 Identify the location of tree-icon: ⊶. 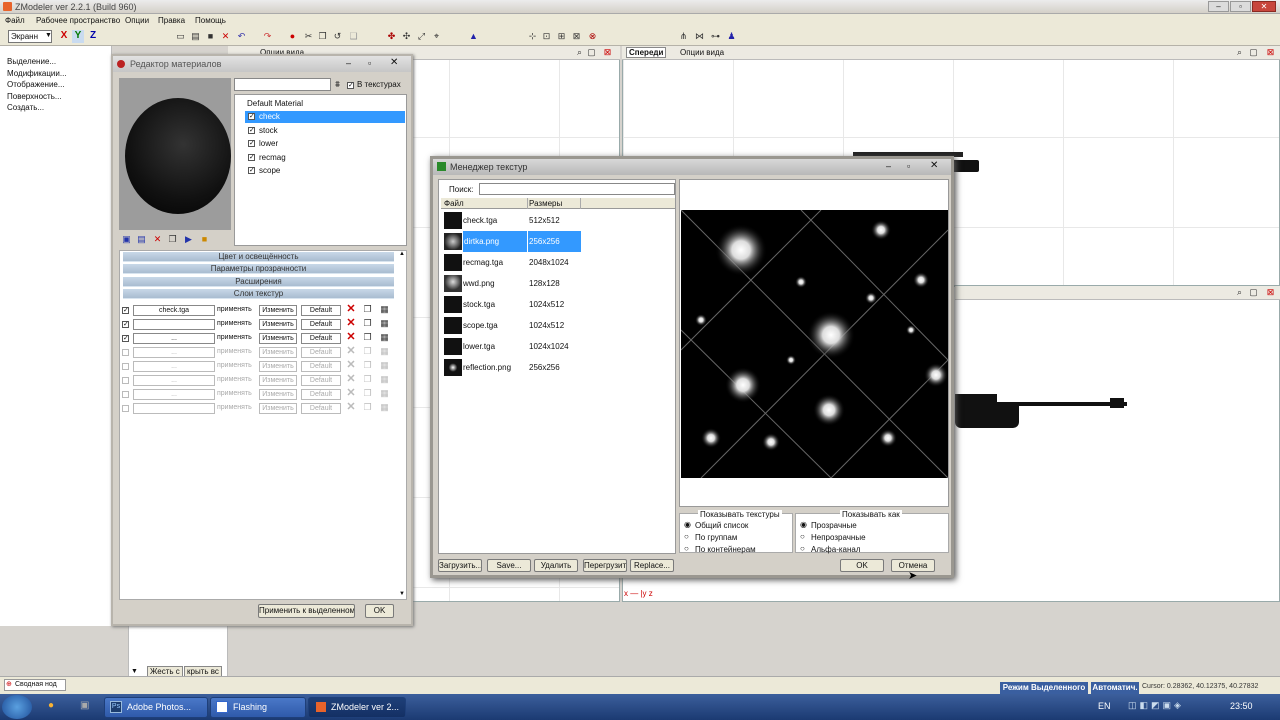
(715, 36).